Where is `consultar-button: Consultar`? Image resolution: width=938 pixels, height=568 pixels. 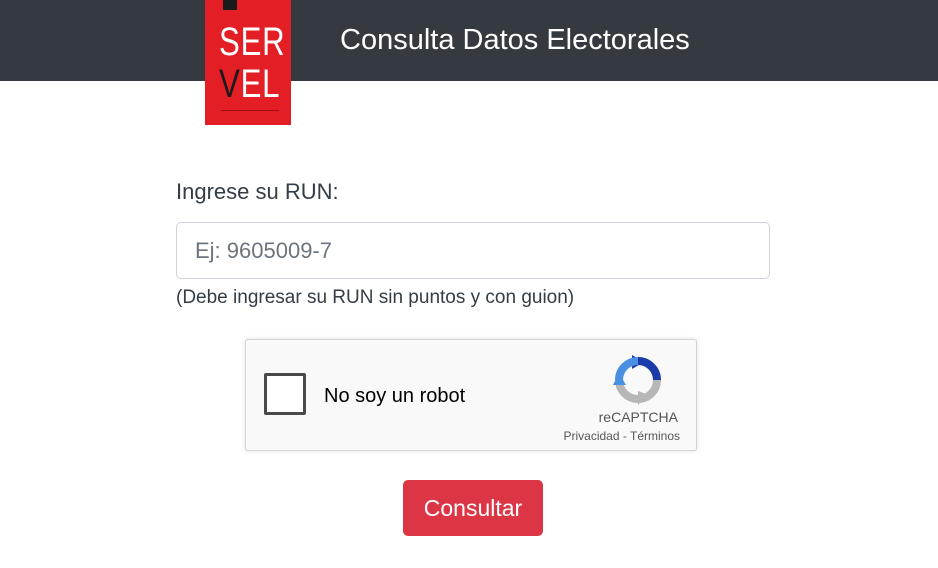
consultar-button: Consultar is located at coordinates (473, 508).